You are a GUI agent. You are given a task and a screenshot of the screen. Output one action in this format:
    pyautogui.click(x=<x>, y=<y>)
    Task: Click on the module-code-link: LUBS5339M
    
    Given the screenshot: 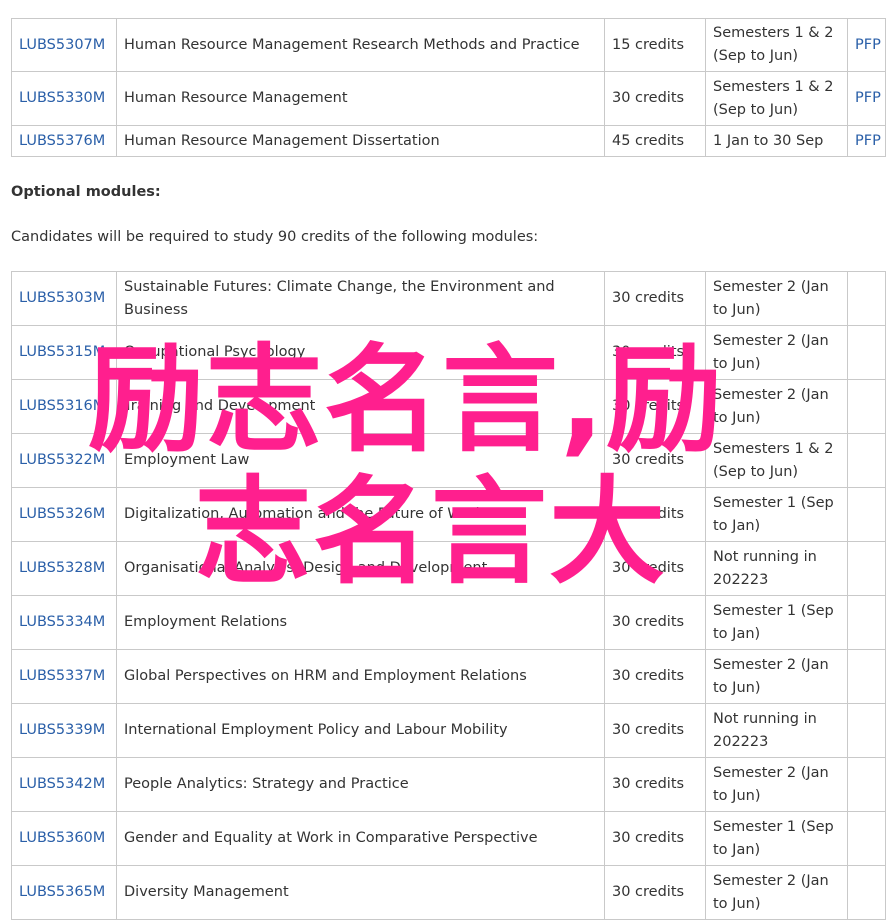 What is the action you would take?
    pyautogui.click(x=62, y=730)
    